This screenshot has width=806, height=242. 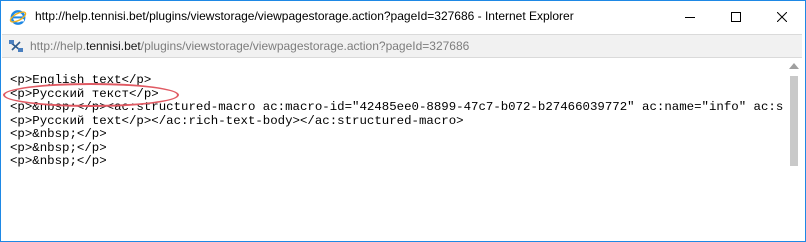 I want to click on close-button, so click(x=782, y=17).